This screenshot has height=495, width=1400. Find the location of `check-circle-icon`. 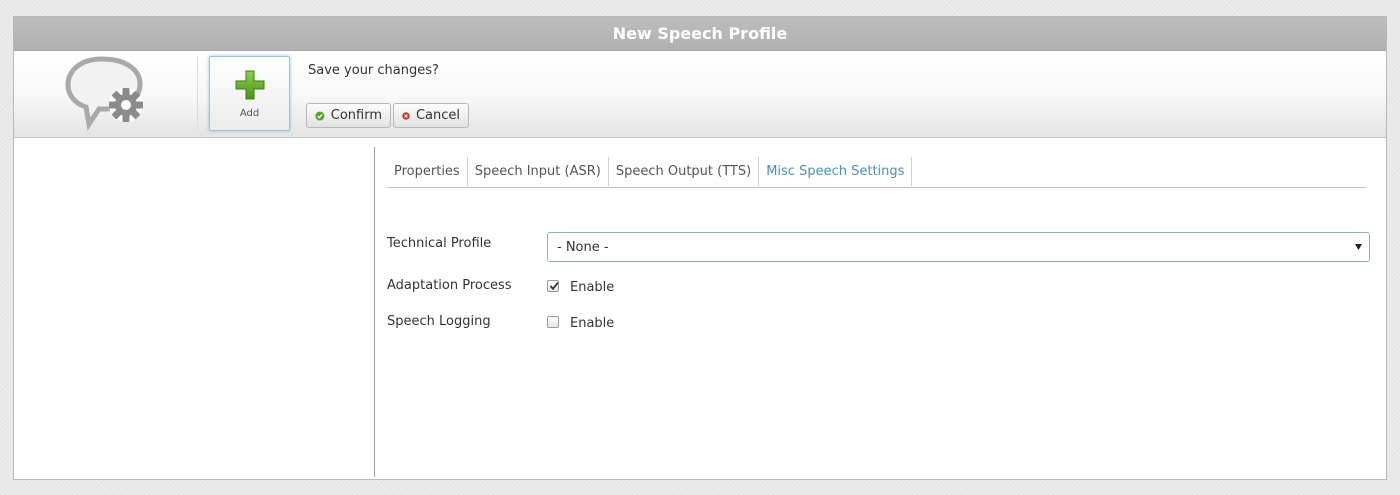

check-circle-icon is located at coordinates (320, 115).